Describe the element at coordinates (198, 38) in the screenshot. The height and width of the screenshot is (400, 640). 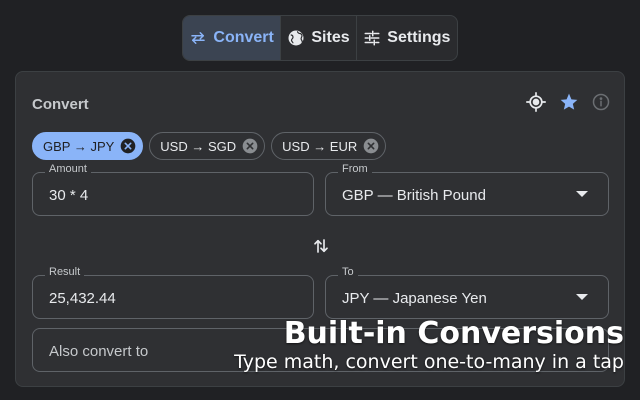
I see `swap-horizontal-icon` at that location.